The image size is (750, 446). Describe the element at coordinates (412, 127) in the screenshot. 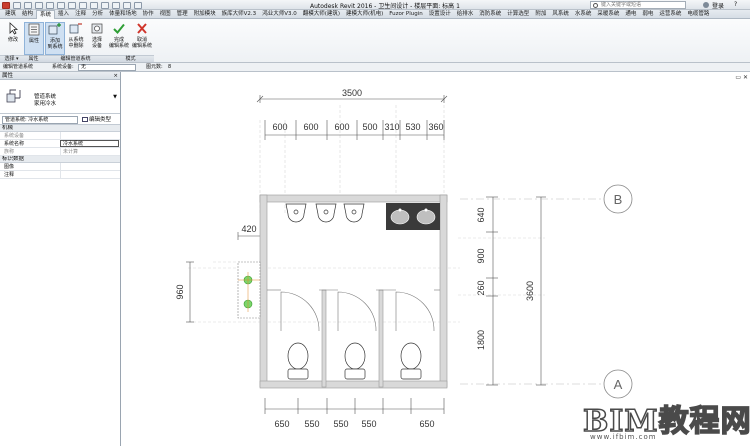

I see `dim-top-6: 530` at that location.